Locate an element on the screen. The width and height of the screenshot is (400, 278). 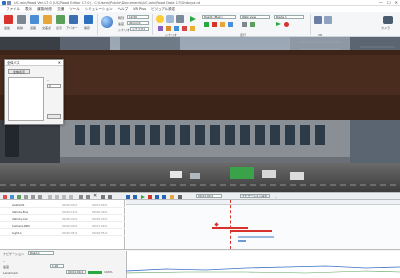
dialog-titlebar: 全体パス ✕ is located at coordinates (34, 63).